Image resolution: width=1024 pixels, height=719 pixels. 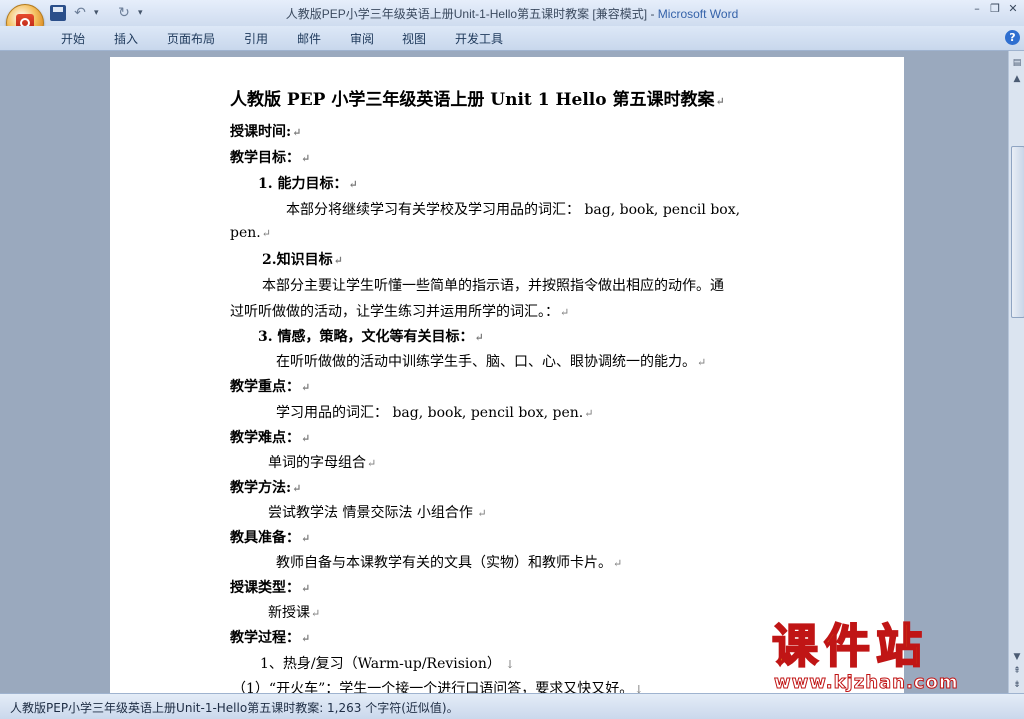 I want to click on doc-line: 教师自备与本课教学有关的文具（实物）和教师卡片。↵, so click(x=449, y=563).